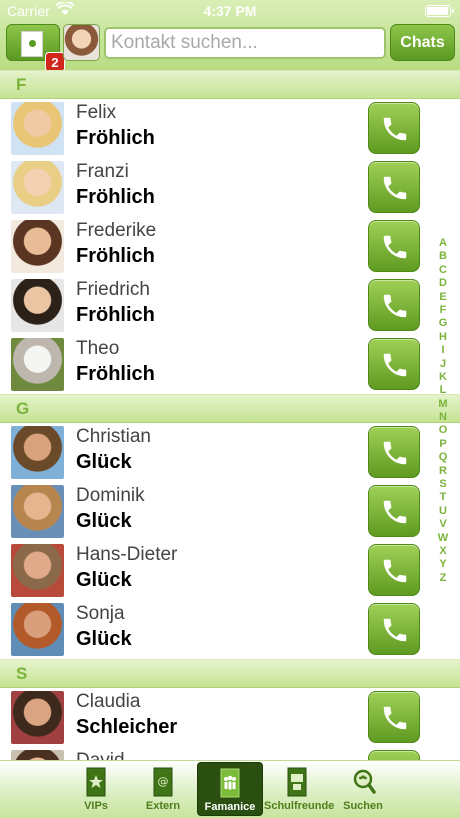 The width and height of the screenshot is (460, 818). What do you see at coordinates (443, 377) in the screenshot?
I see `index-letter: K` at bounding box center [443, 377].